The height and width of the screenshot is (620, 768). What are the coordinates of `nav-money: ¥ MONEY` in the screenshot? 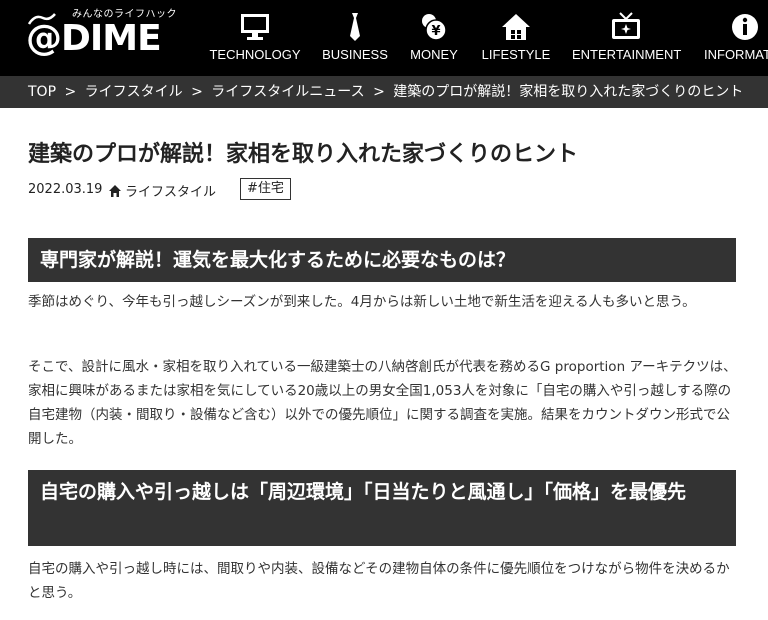 It's located at (434, 38).